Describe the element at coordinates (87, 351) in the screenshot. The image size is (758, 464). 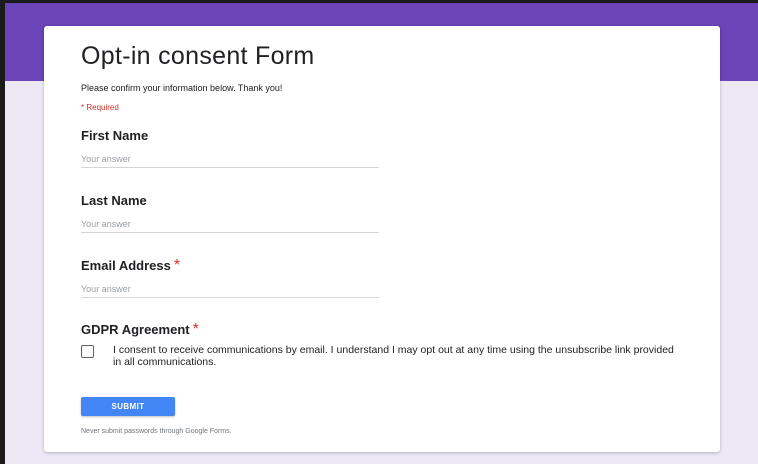
I see `gdpr-consent-checkbox` at that location.